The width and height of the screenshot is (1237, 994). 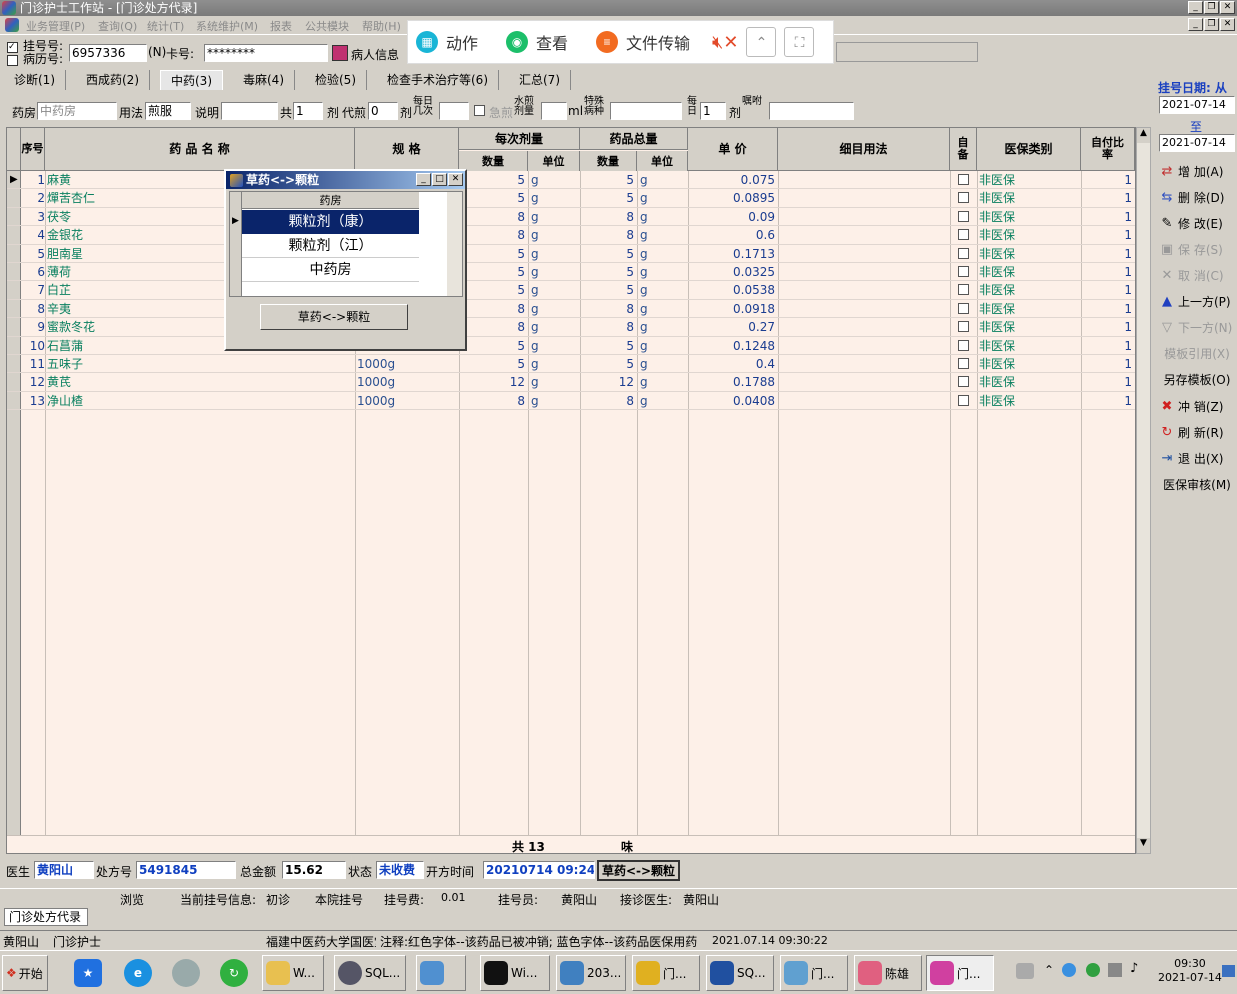 What do you see at coordinates (1197, 171) in the screenshot?
I see `add-button: ⇄ 增 加(A)` at bounding box center [1197, 171].